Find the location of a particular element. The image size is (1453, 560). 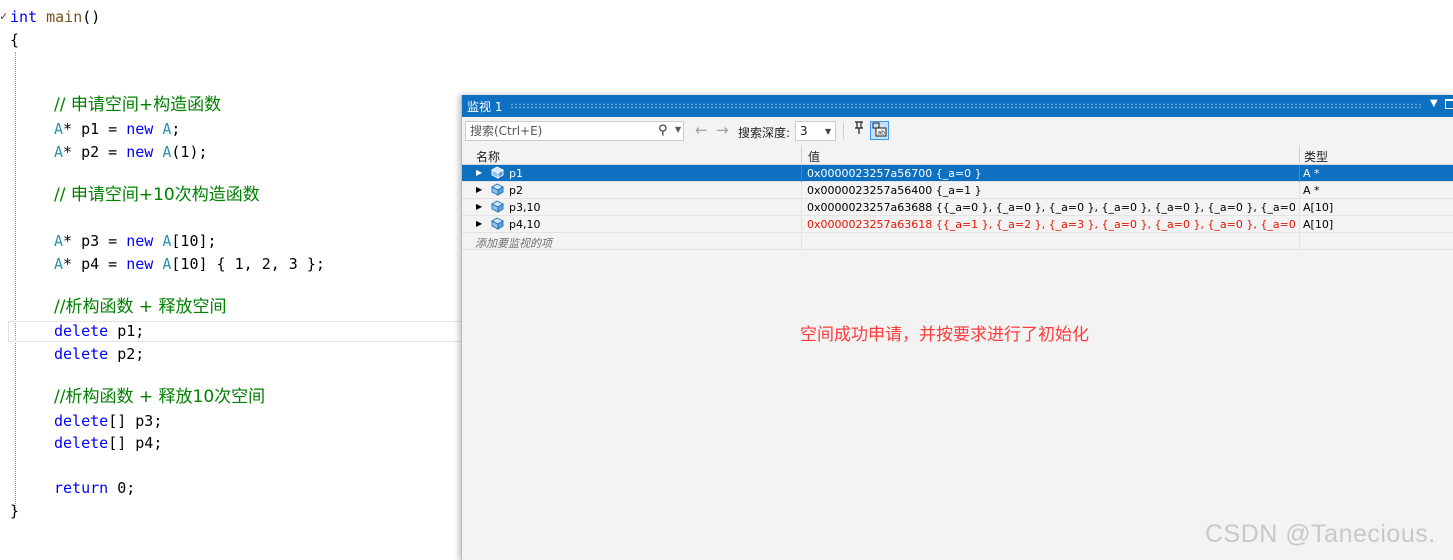

code-line-main-signature: int main() is located at coordinates (55, 17).